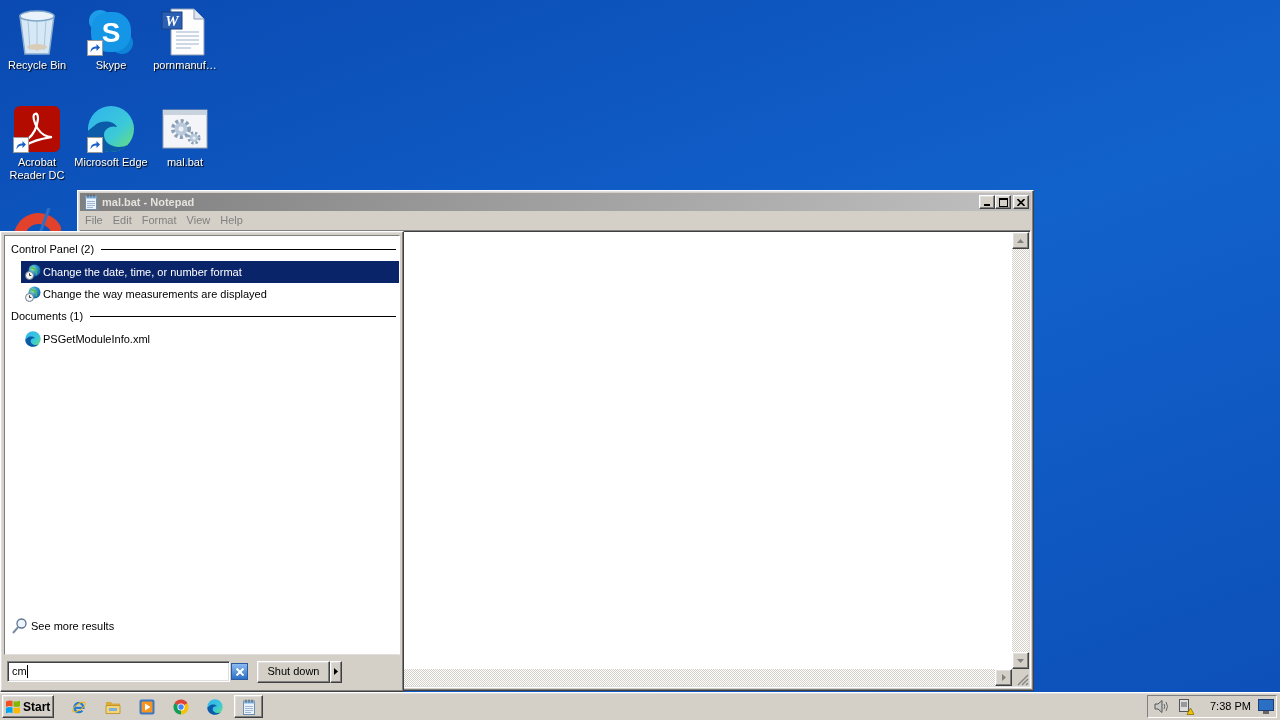 This screenshot has width=1280, height=720. Describe the element at coordinates (987, 202) in the screenshot. I see `minimize-button` at that location.